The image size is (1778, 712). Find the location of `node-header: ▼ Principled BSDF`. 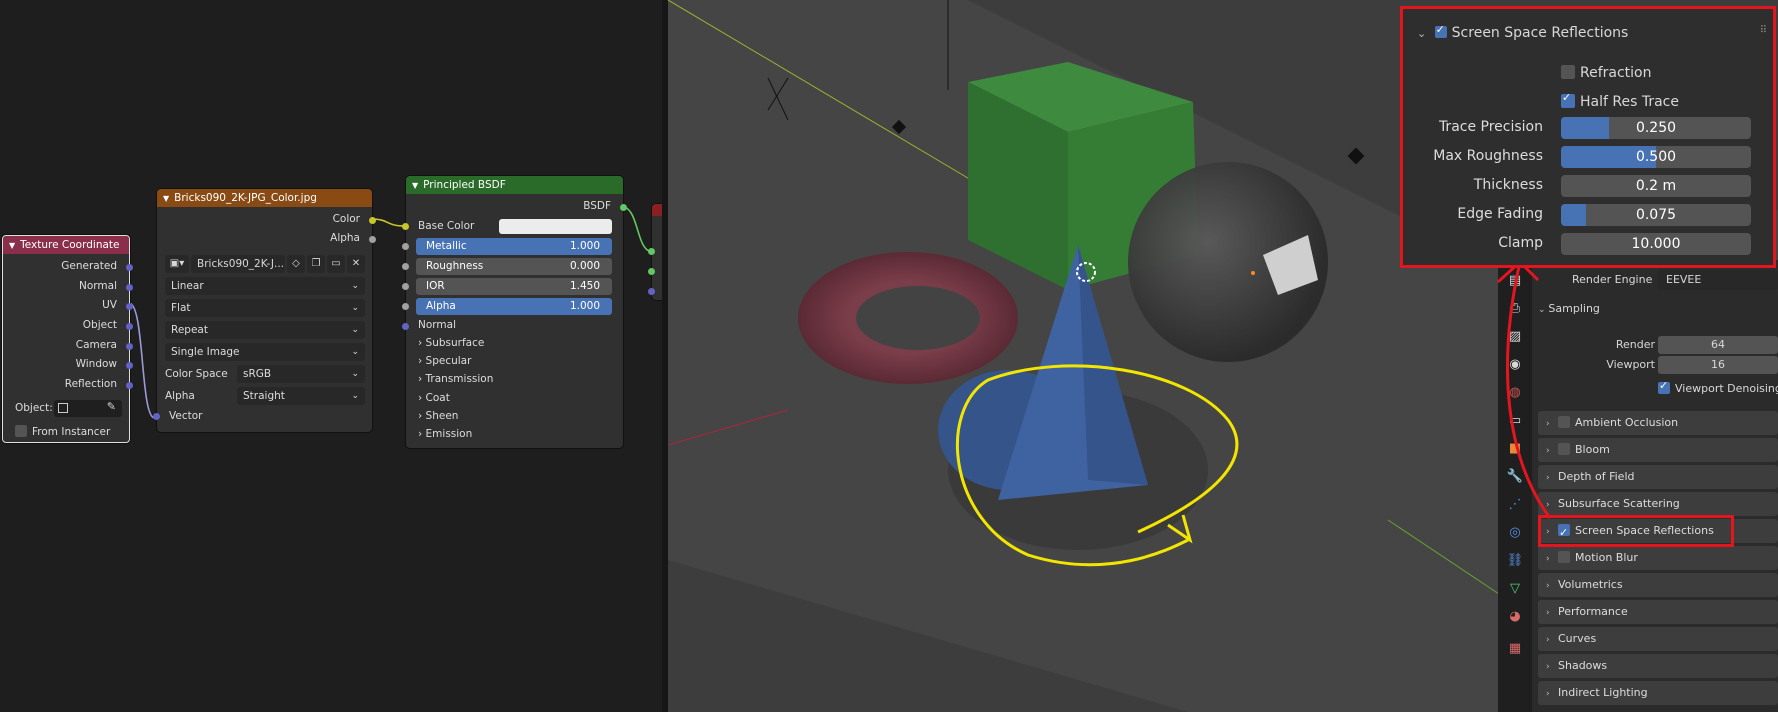

node-header: ▼ Principled BSDF is located at coordinates (514, 185).